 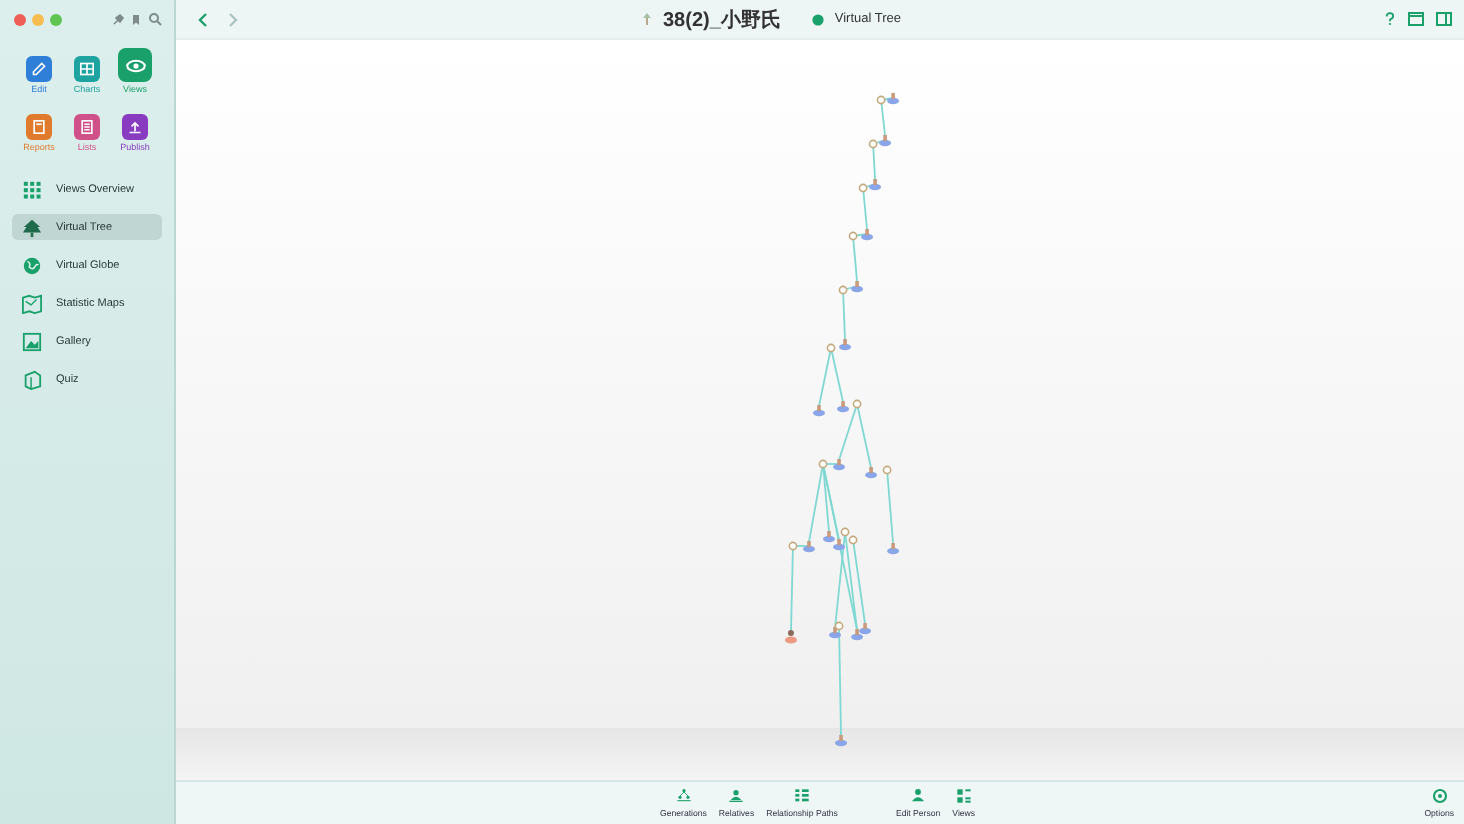 I want to click on relatives-icon, so click(x=736, y=796).